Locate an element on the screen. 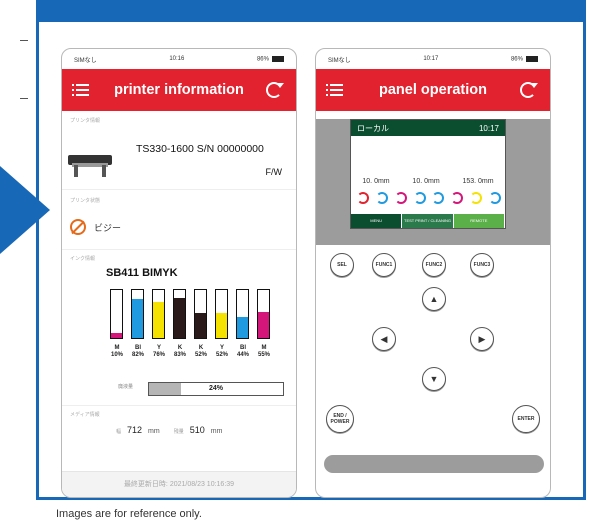 Image resolution: width=592 pixels, height=528 pixels. status-time: 10:16 is located at coordinates (177, 59).